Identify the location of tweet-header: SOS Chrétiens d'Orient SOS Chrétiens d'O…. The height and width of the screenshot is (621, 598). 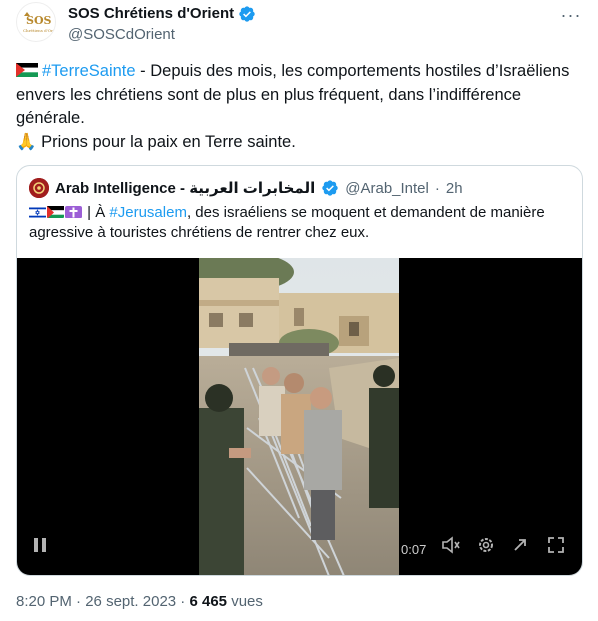
(299, 25).